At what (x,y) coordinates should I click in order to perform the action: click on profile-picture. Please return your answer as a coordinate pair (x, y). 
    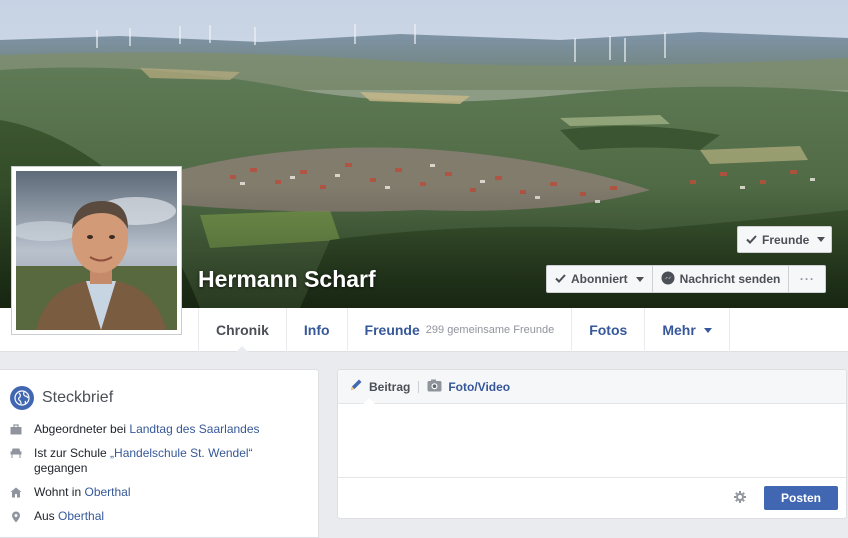
    Looking at the image, I should click on (96, 250).